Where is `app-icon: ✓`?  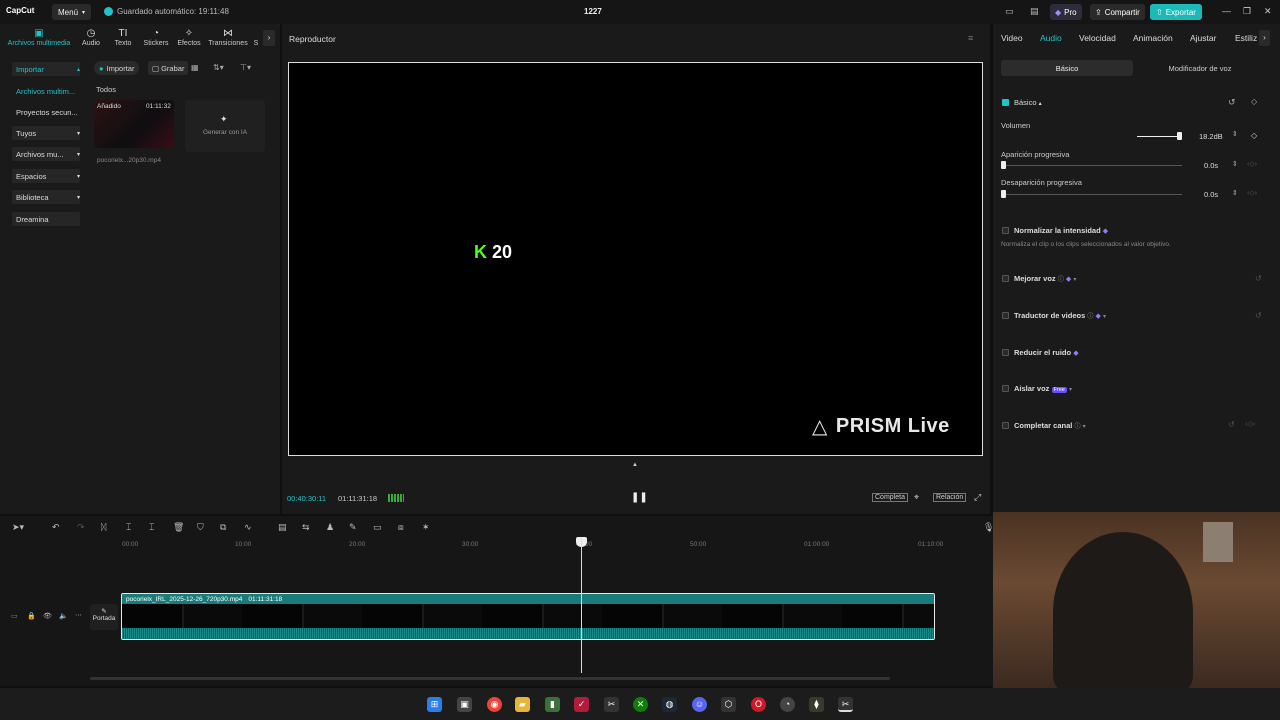
app-icon: ✓ is located at coordinates (581, 704).